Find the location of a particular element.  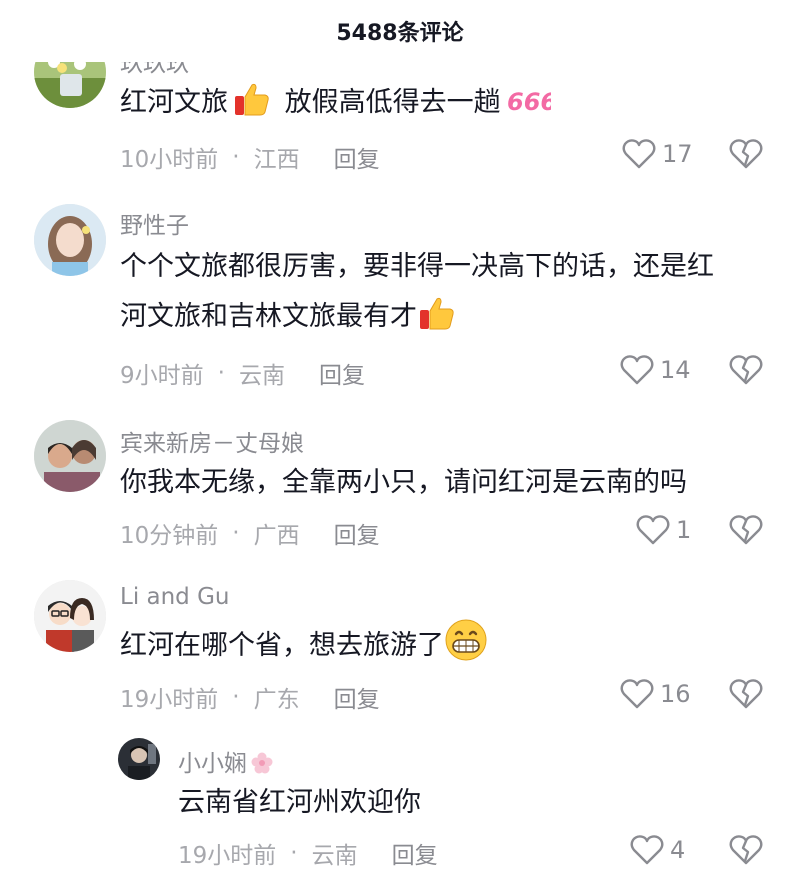

comment-text: 红河文旅 放假高低得去一趟666 is located at coordinates (337, 103).